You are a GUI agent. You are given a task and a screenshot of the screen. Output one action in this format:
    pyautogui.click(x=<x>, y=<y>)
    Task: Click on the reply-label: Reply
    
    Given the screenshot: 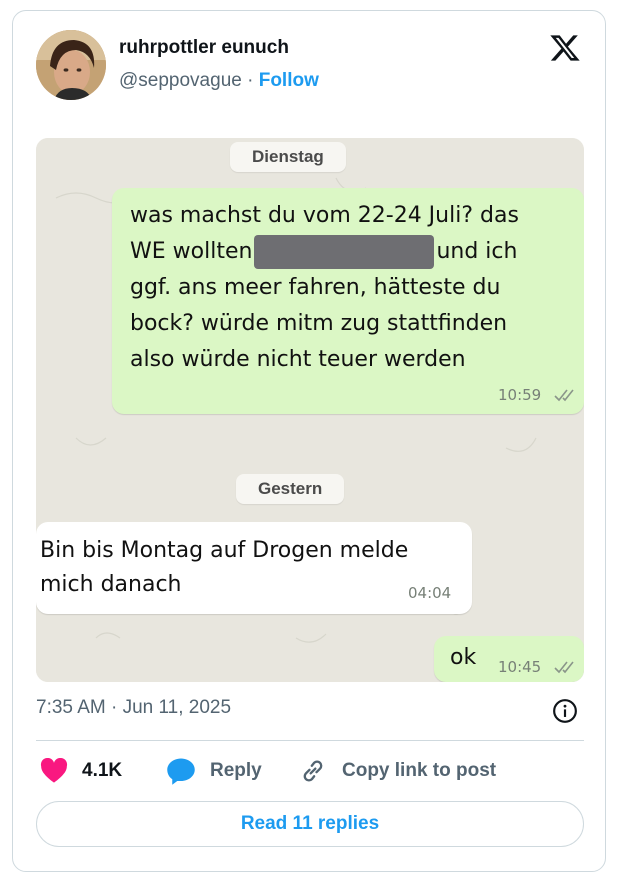 What is the action you would take?
    pyautogui.click(x=236, y=770)
    